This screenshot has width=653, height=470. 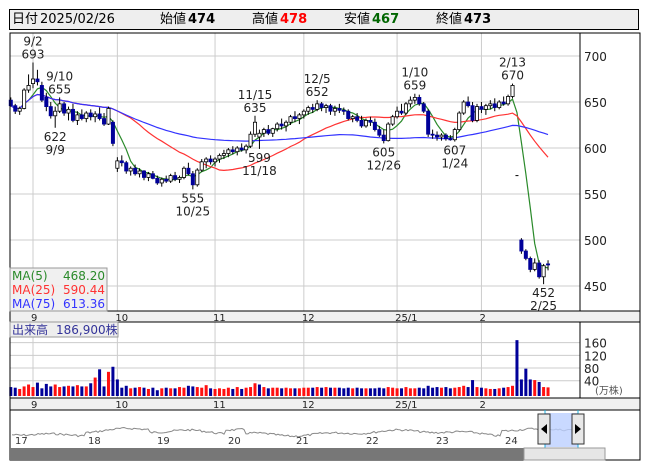 What do you see at coordinates (121, 405) in the screenshot?
I see `month-tick-label: 10` at bounding box center [121, 405].